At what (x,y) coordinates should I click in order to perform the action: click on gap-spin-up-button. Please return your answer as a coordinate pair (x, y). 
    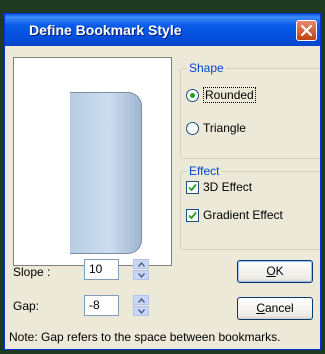
    Looking at the image, I should click on (141, 300).